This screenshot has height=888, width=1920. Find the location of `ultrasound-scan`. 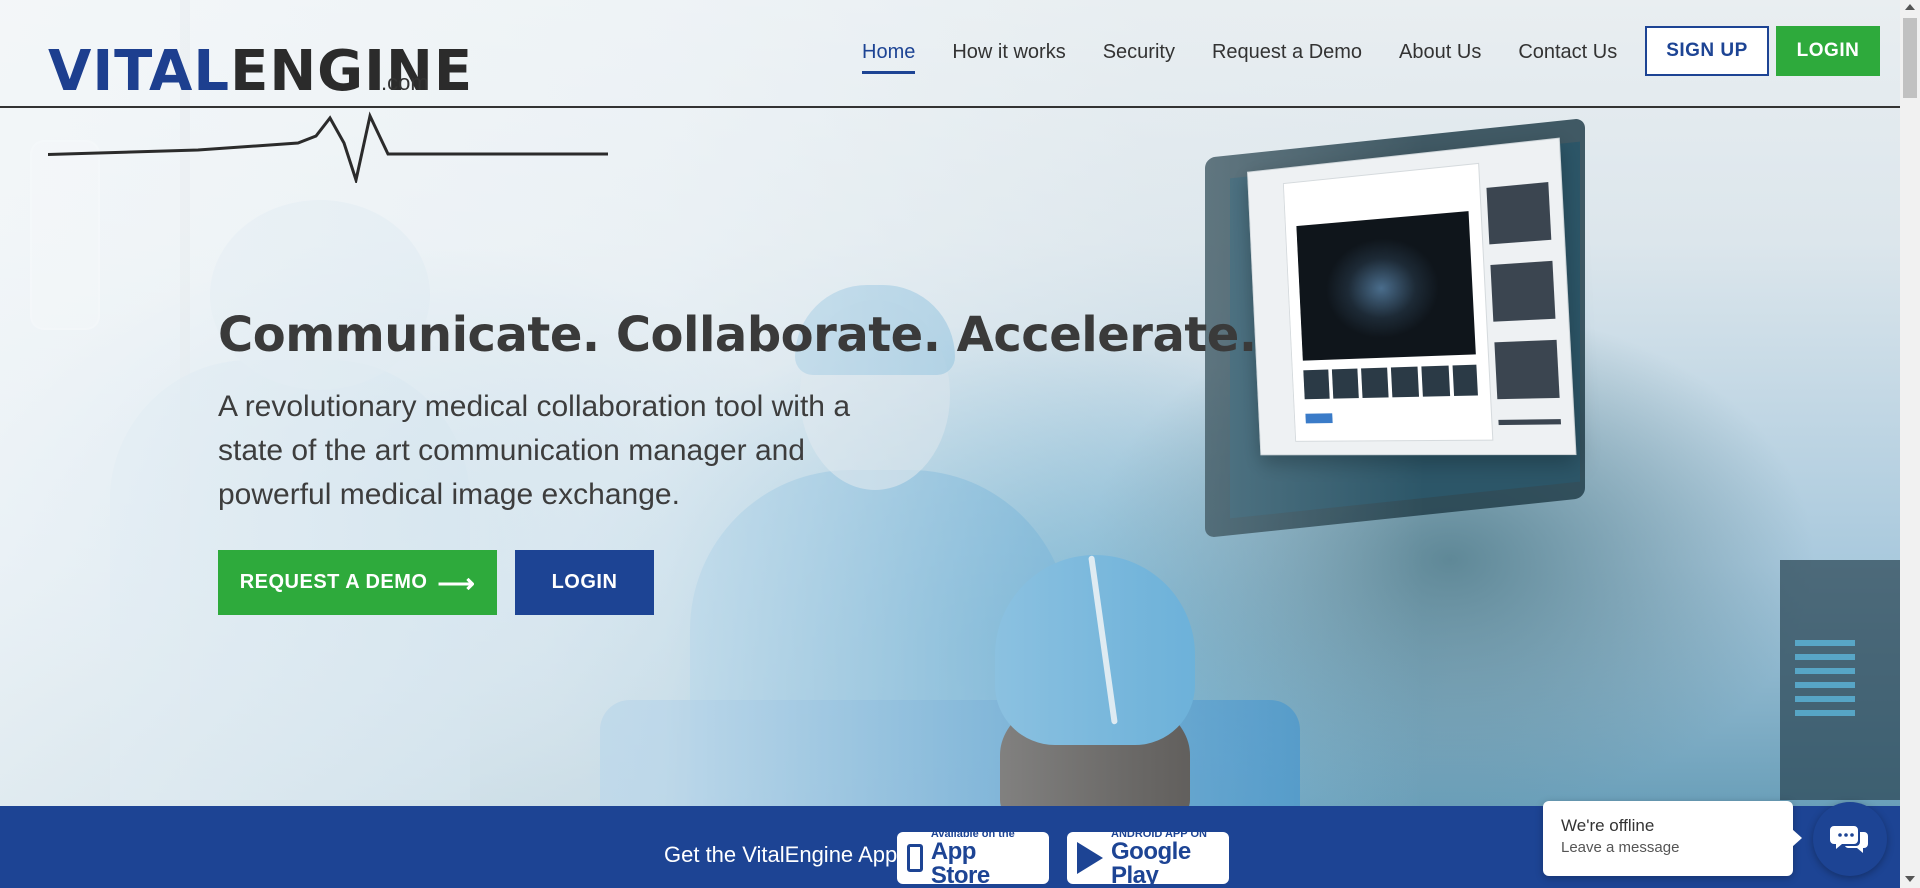

ultrasound-scan is located at coordinates (1385, 286).